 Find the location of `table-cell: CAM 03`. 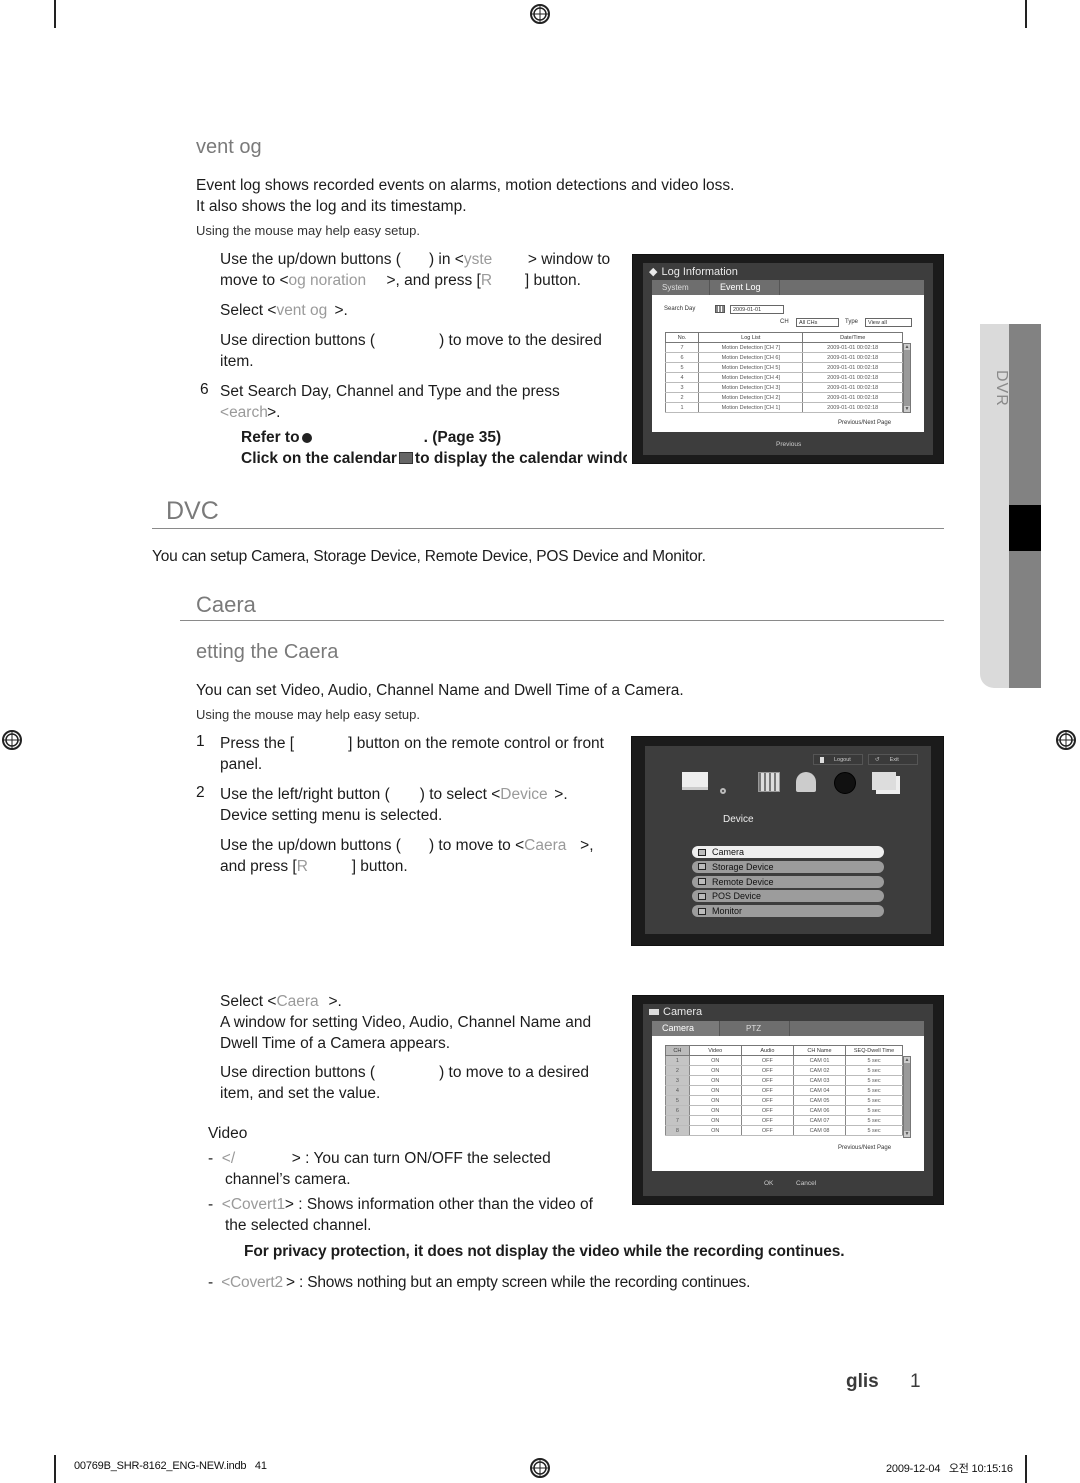

table-cell: CAM 03 is located at coordinates (819, 1080).